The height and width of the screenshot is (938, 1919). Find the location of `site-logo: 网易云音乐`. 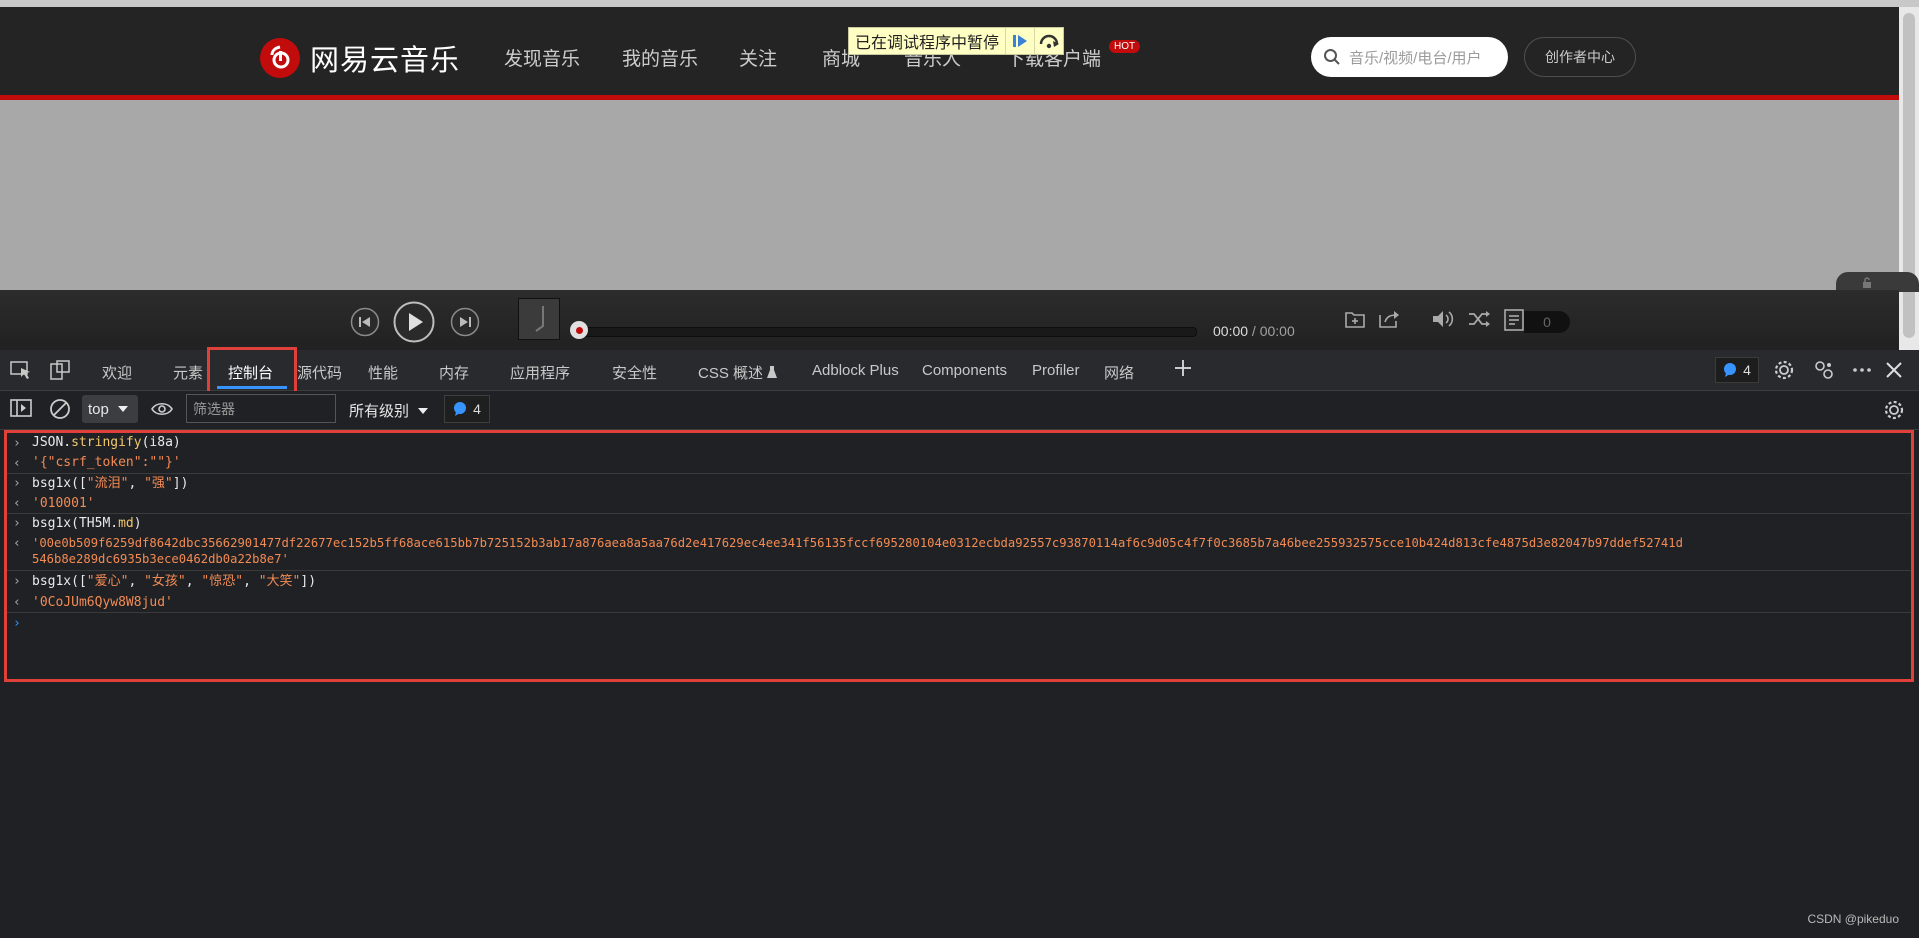

site-logo: 网易云音乐 is located at coordinates (360, 58).